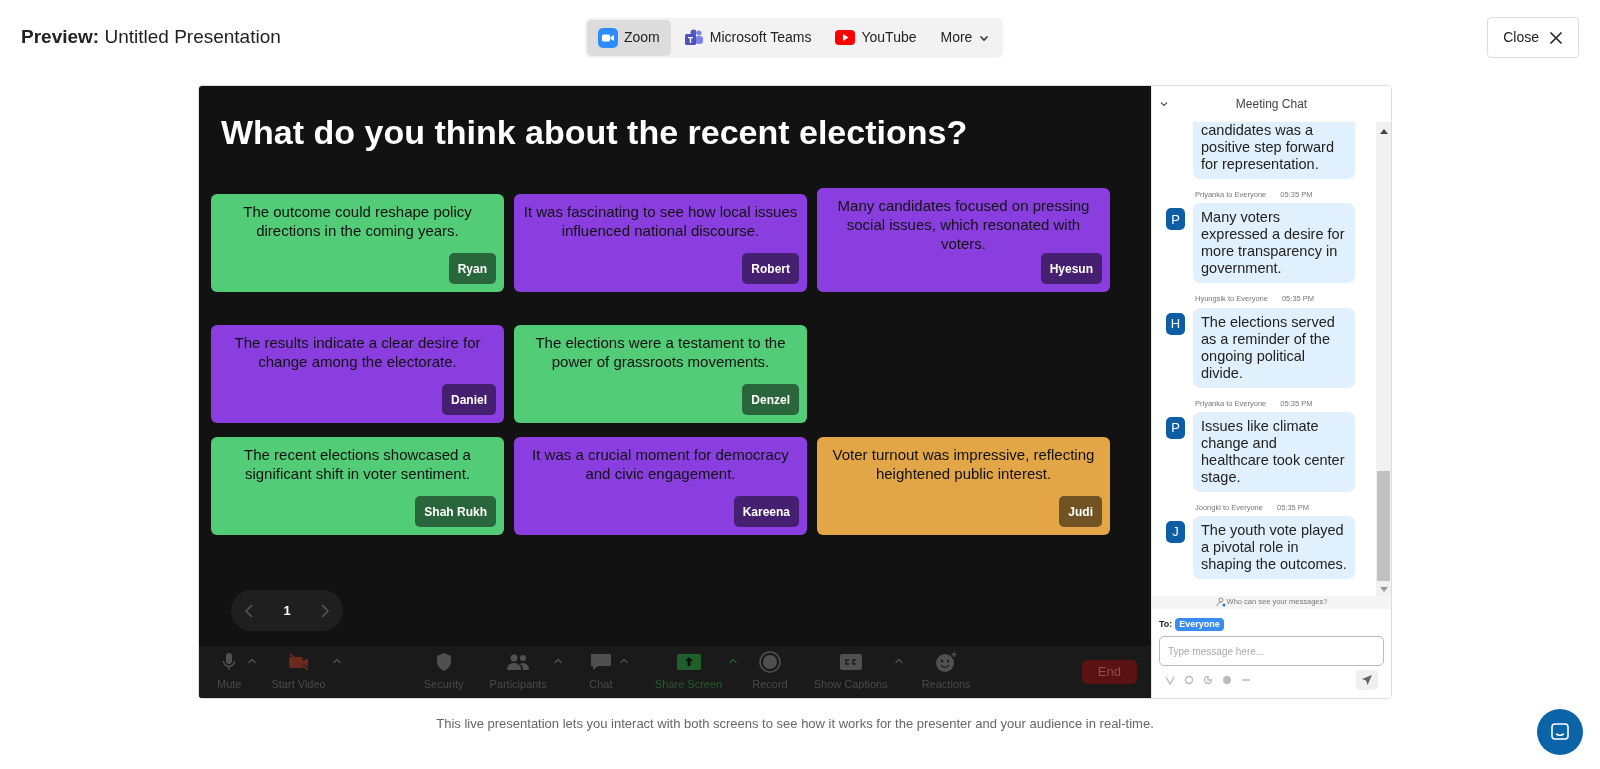 This screenshot has height=769, width=1600. What do you see at coordinates (688, 672) in the screenshot?
I see `toolbar-button: Share Screen` at bounding box center [688, 672].